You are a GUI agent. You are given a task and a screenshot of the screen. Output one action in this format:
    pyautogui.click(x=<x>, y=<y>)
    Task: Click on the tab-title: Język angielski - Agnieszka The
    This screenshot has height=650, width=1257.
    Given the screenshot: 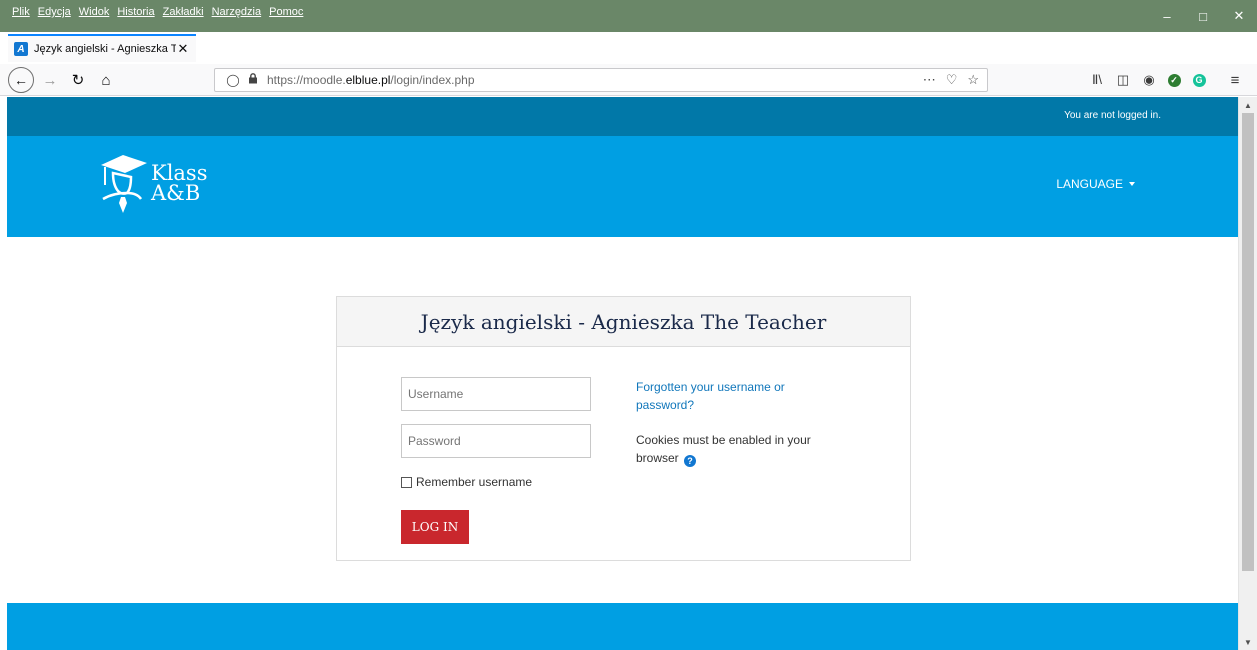 What is the action you would take?
    pyautogui.click(x=105, y=49)
    